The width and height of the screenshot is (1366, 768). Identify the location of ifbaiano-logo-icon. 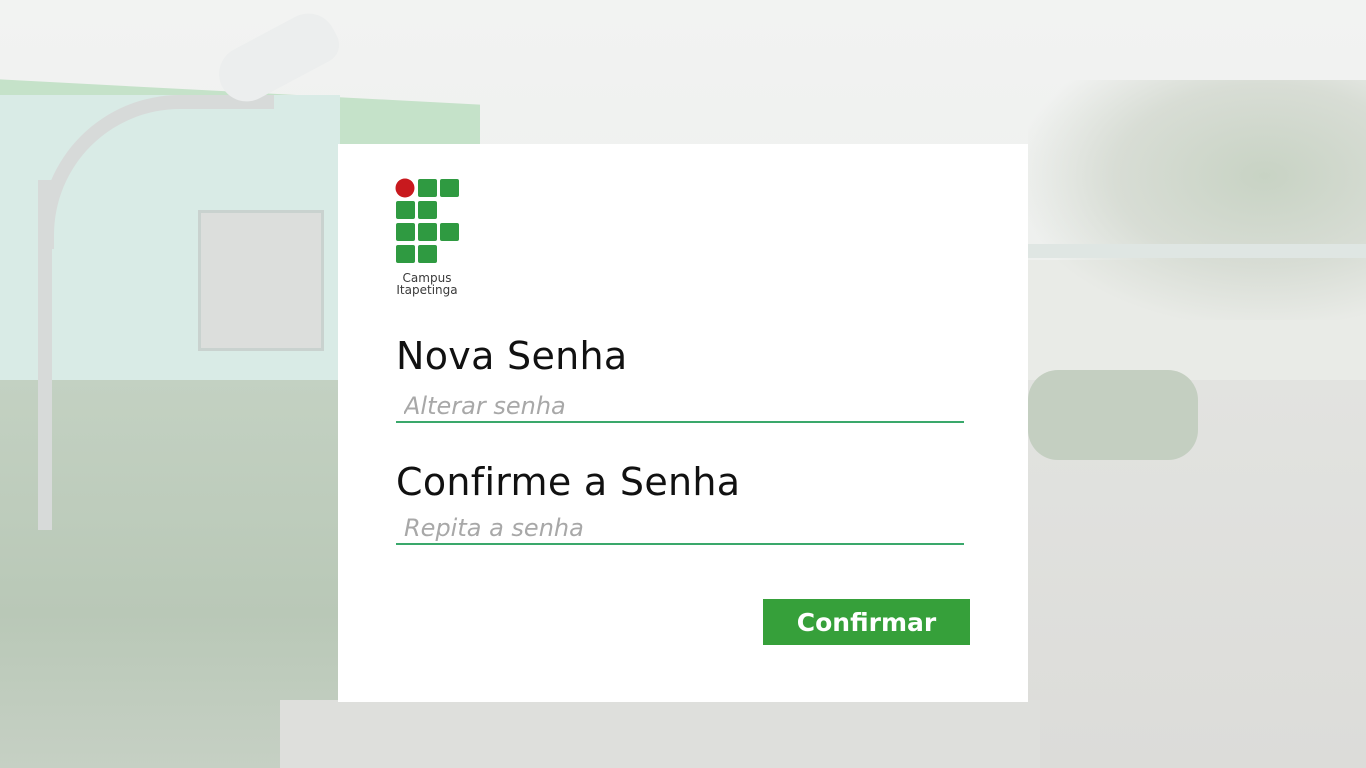
(427, 220).